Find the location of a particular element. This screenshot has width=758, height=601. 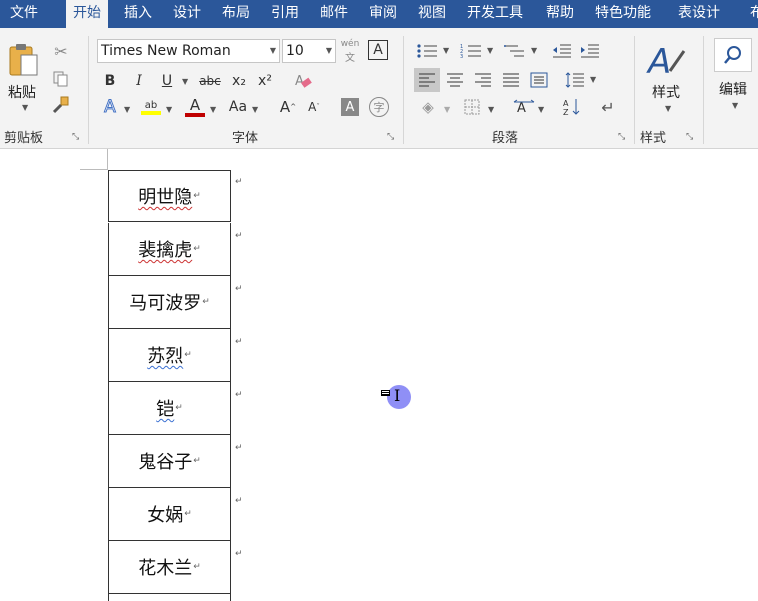

editing-label: 编辑 is located at coordinates (733, 89).